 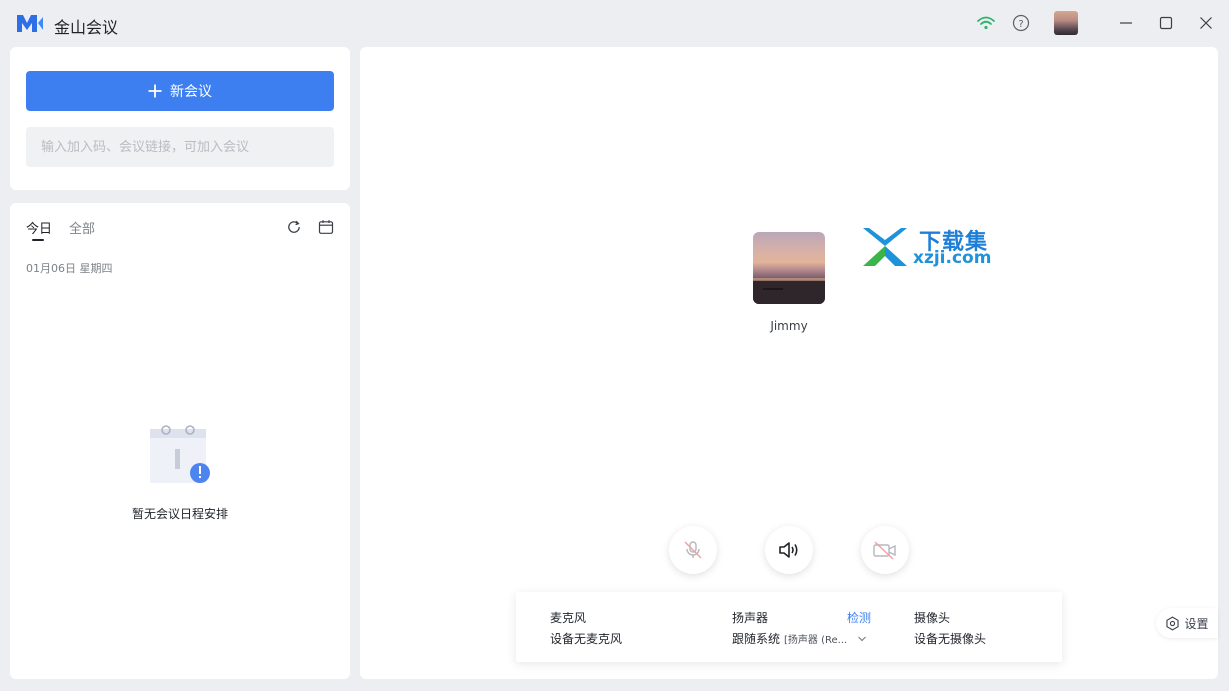 I want to click on settings-label: 设置, so click(x=1196, y=623).